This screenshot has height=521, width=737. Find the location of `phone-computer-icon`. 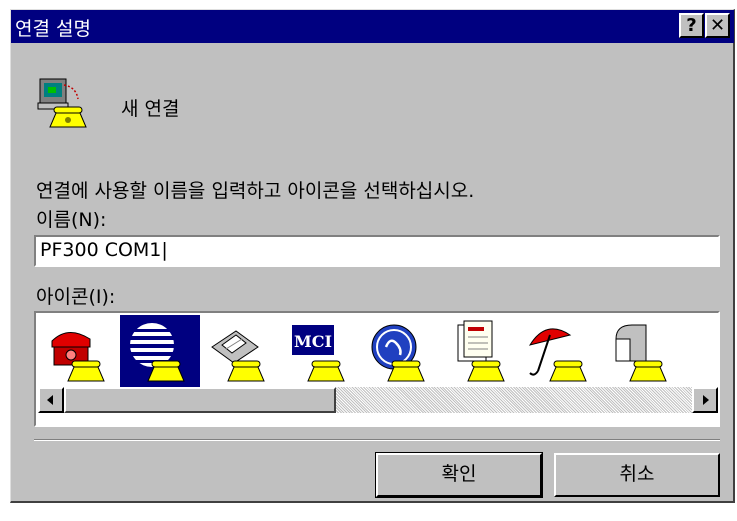

phone-computer-icon is located at coordinates (62, 105).